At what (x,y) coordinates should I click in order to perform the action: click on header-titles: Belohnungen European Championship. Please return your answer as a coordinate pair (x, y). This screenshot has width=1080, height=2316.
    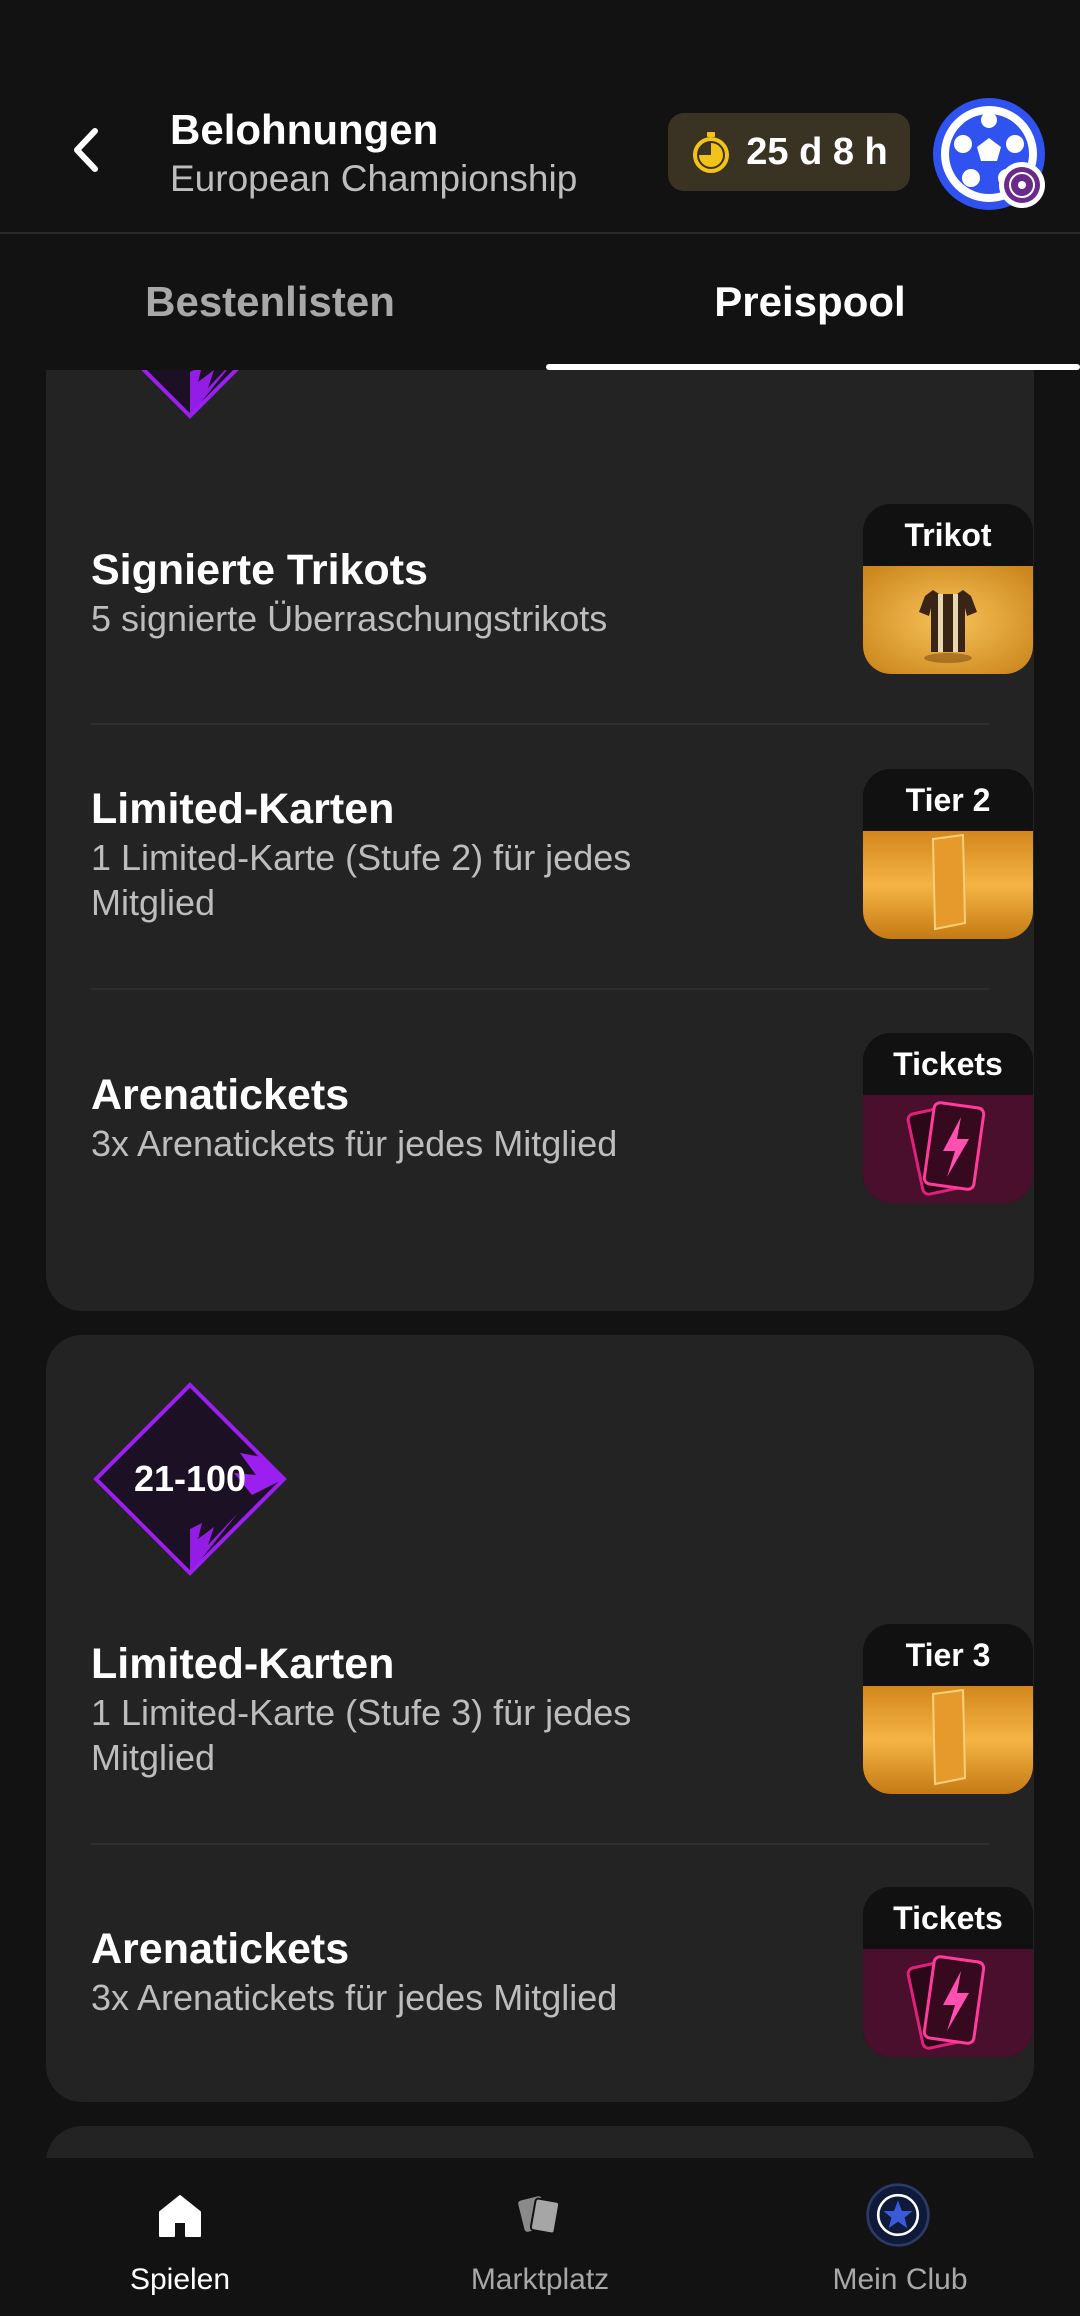
    Looking at the image, I should click on (373, 153).